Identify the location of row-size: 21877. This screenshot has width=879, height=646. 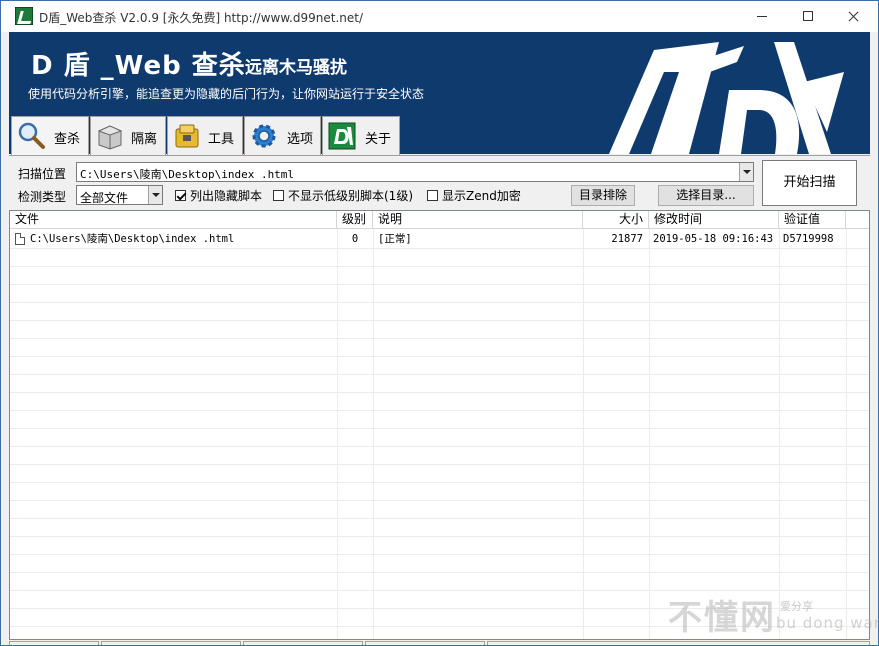
(627, 239).